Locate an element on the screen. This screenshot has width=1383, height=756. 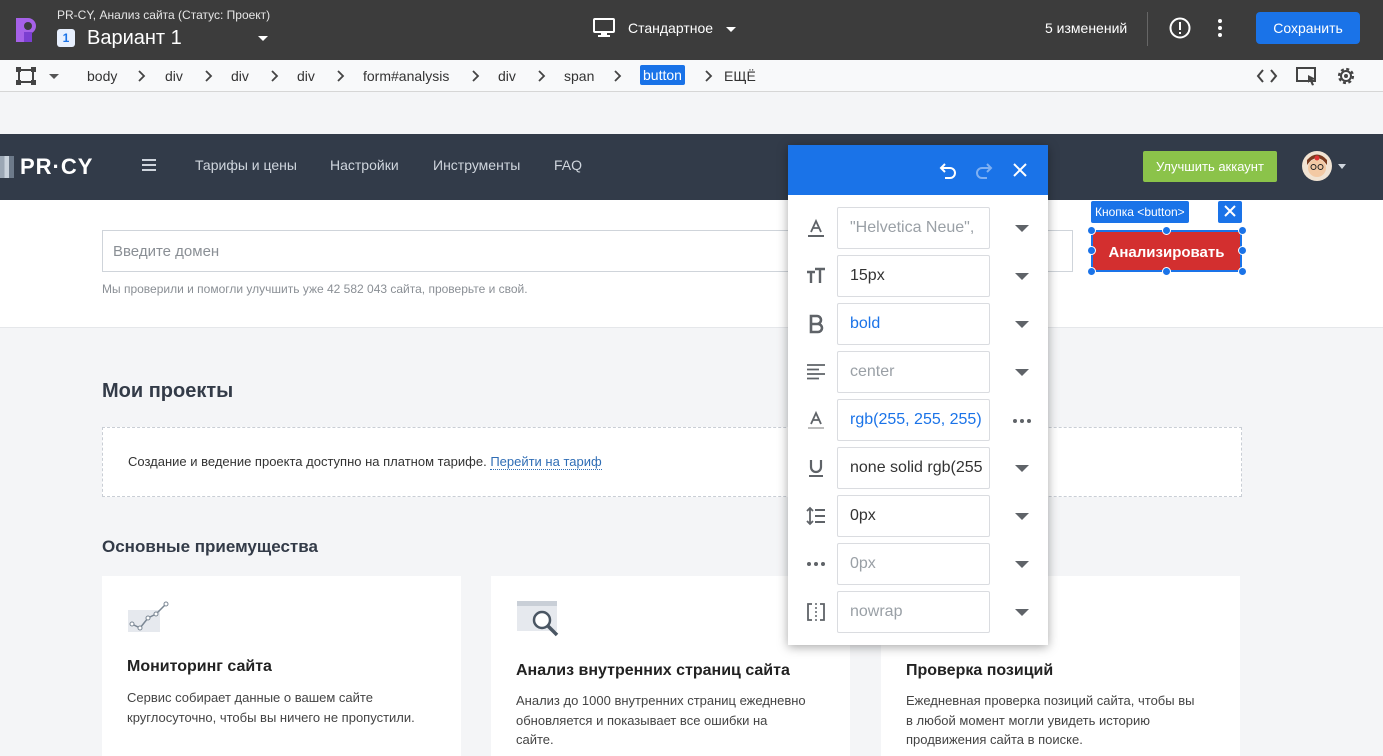
text-decoration-field: none solid rgb(255 is located at coordinates (913, 468).